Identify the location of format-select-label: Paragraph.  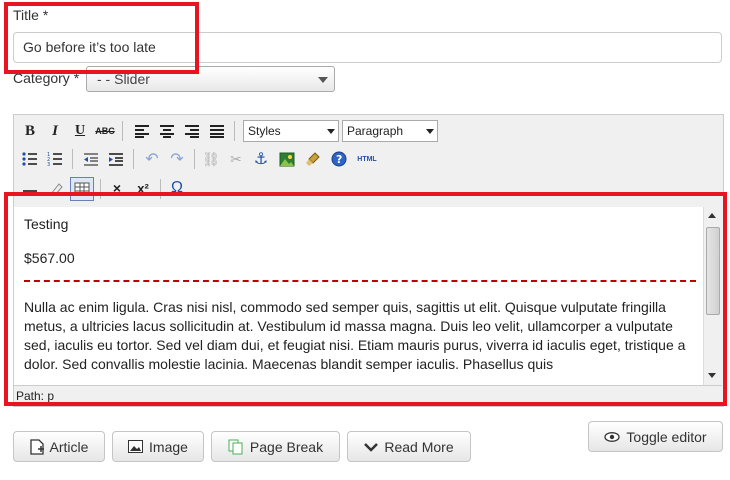
(375, 131).